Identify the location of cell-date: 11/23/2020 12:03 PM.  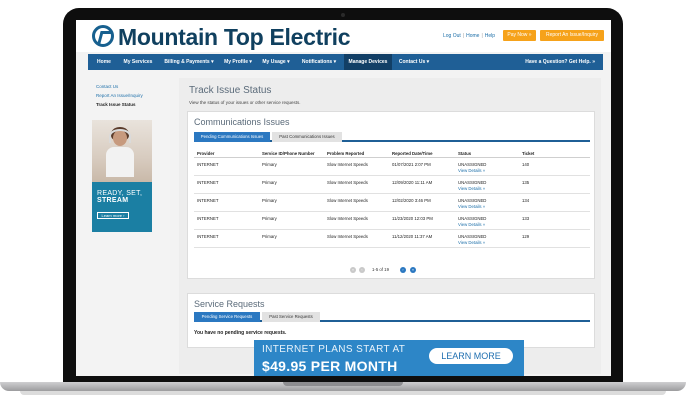
(412, 218).